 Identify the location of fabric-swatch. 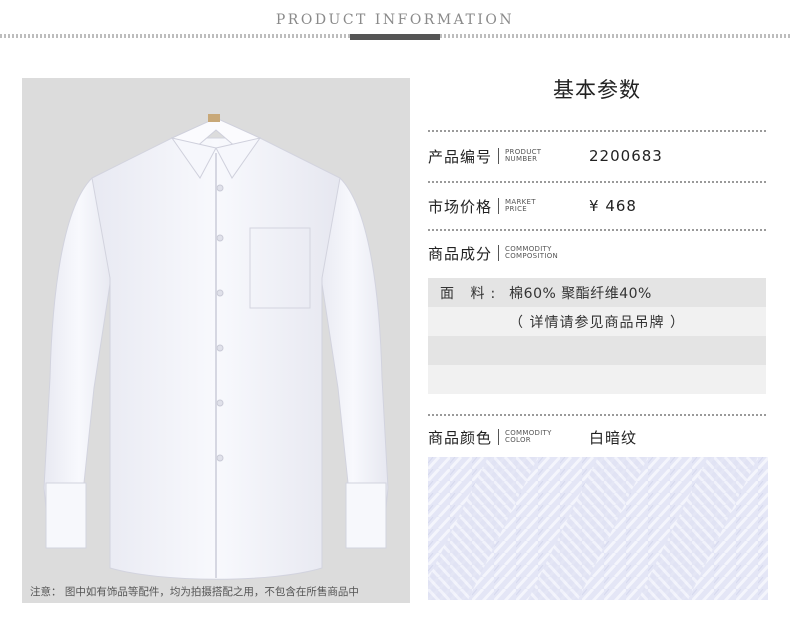
(598, 528).